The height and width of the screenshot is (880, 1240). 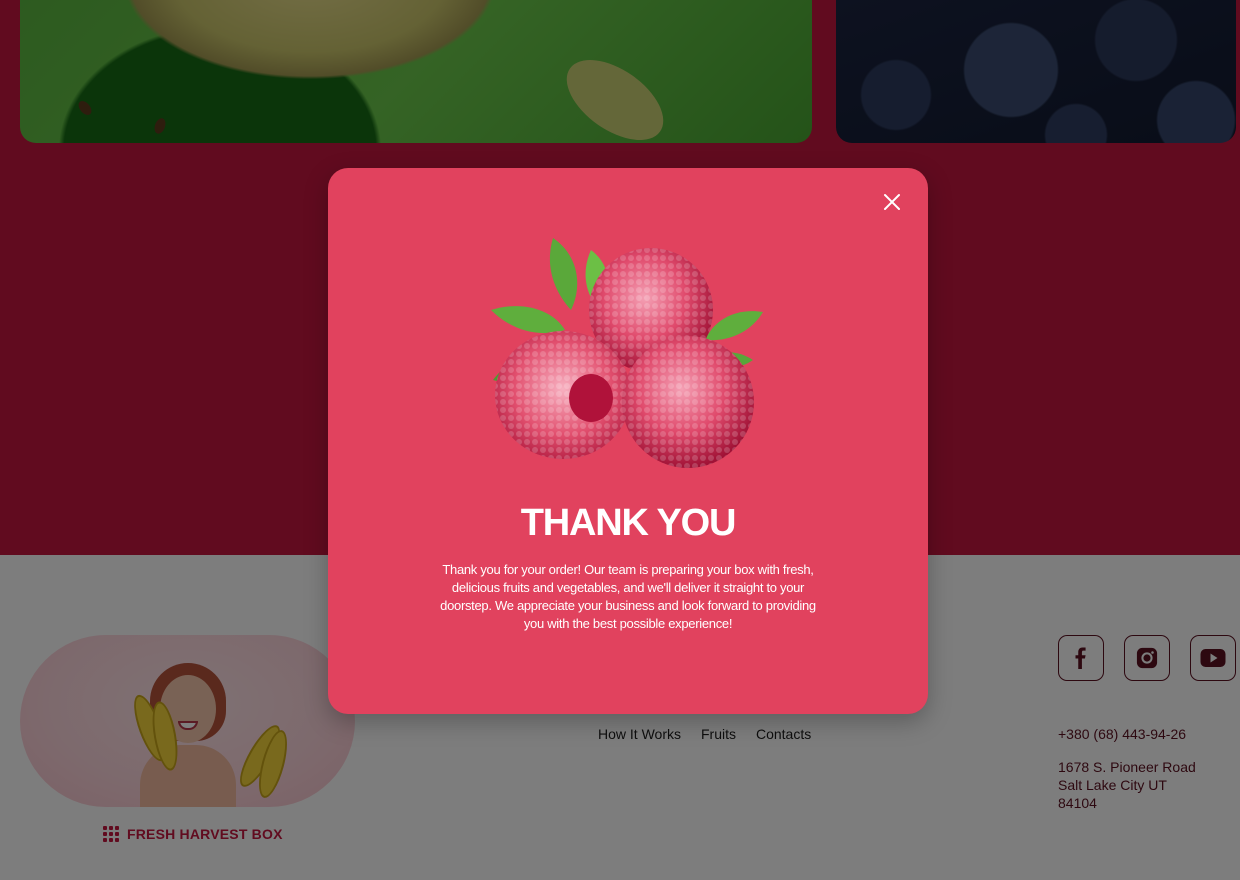 What do you see at coordinates (628, 523) in the screenshot?
I see `modal-title: THANK YOU` at bounding box center [628, 523].